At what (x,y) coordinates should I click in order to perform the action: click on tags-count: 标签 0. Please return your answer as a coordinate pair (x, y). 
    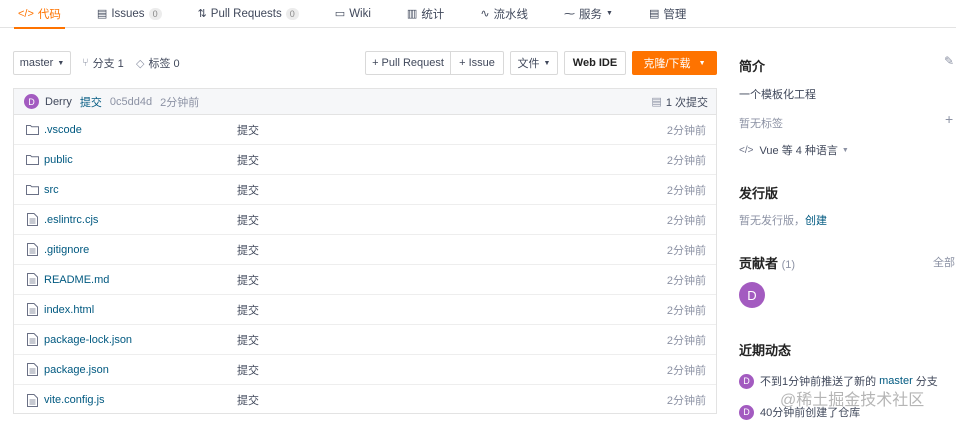
    Looking at the image, I should click on (164, 64).